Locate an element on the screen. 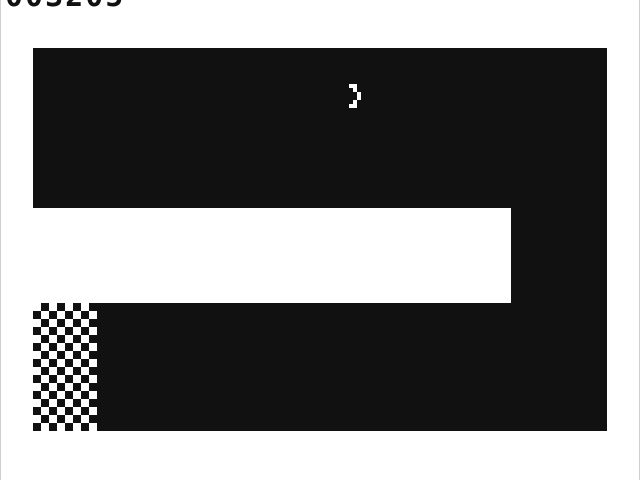 The image size is (640, 480). score-display: 003205 is located at coordinates (65, 6).